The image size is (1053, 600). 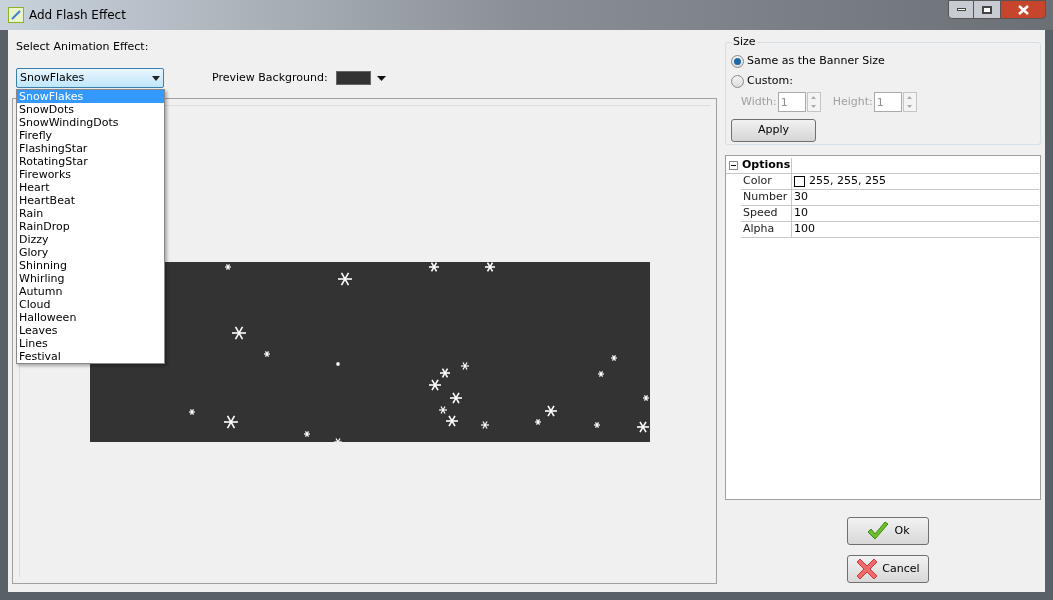 I want to click on ok-button: Ok, so click(x=888, y=531).